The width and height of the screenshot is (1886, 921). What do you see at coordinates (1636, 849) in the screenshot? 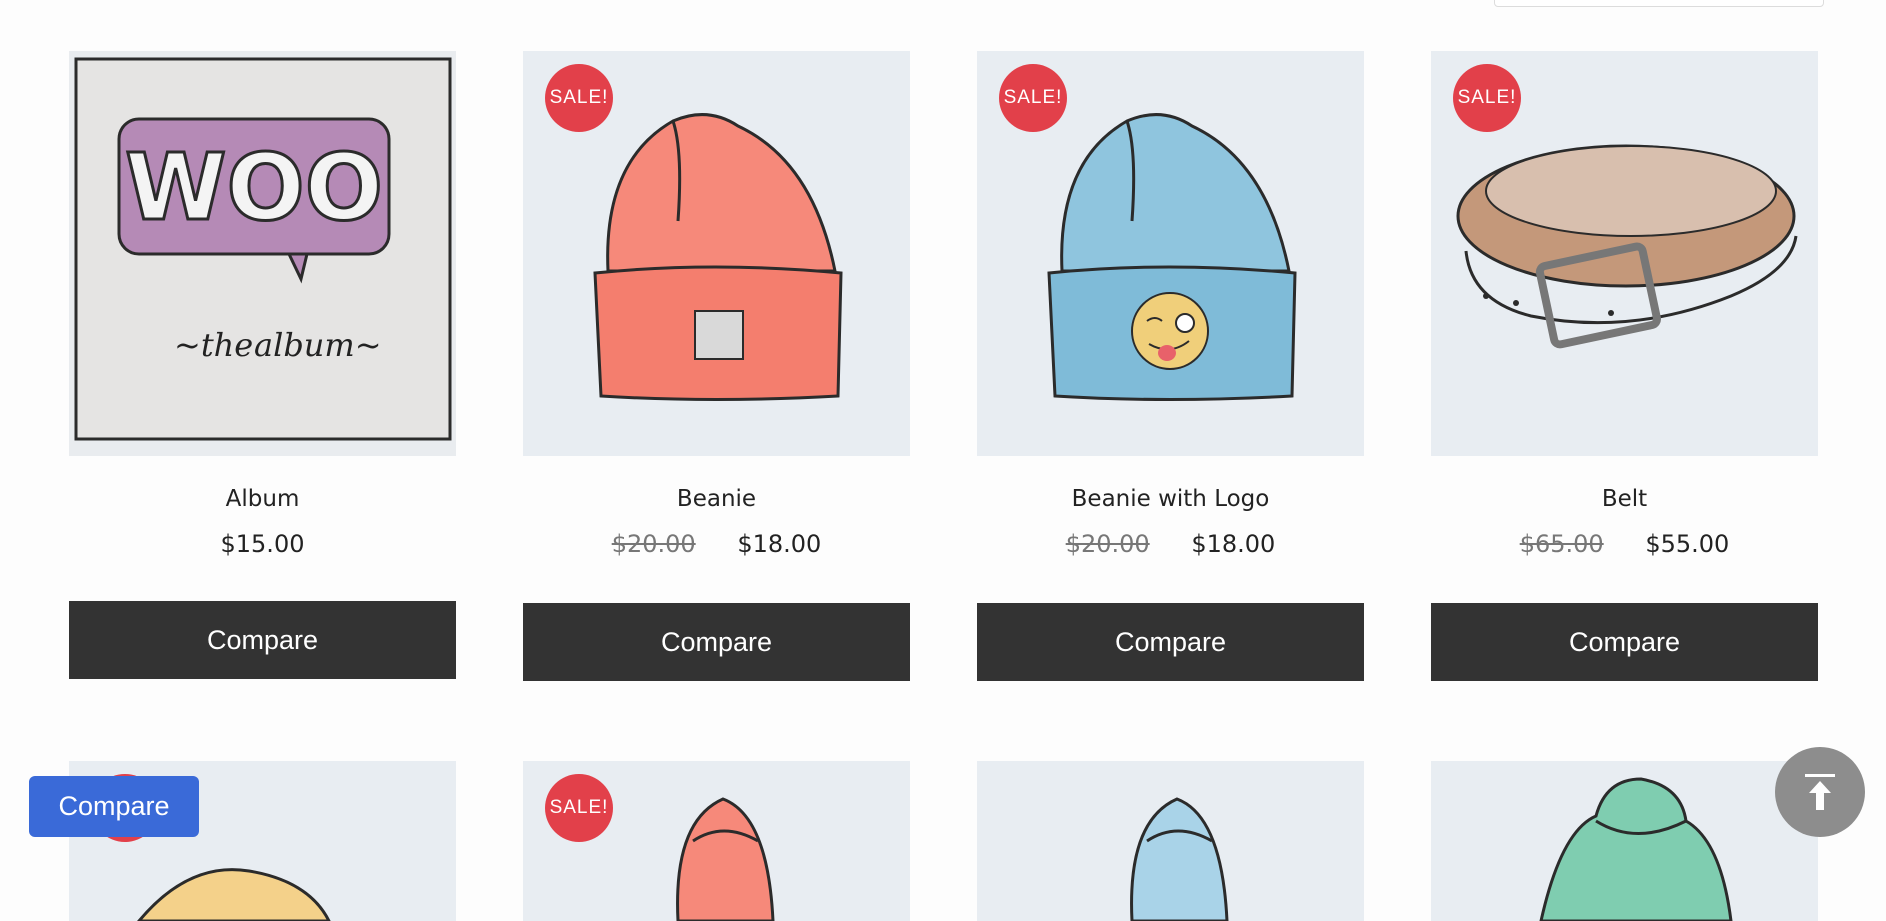
I see `green-hoodie-illustration` at bounding box center [1636, 849].